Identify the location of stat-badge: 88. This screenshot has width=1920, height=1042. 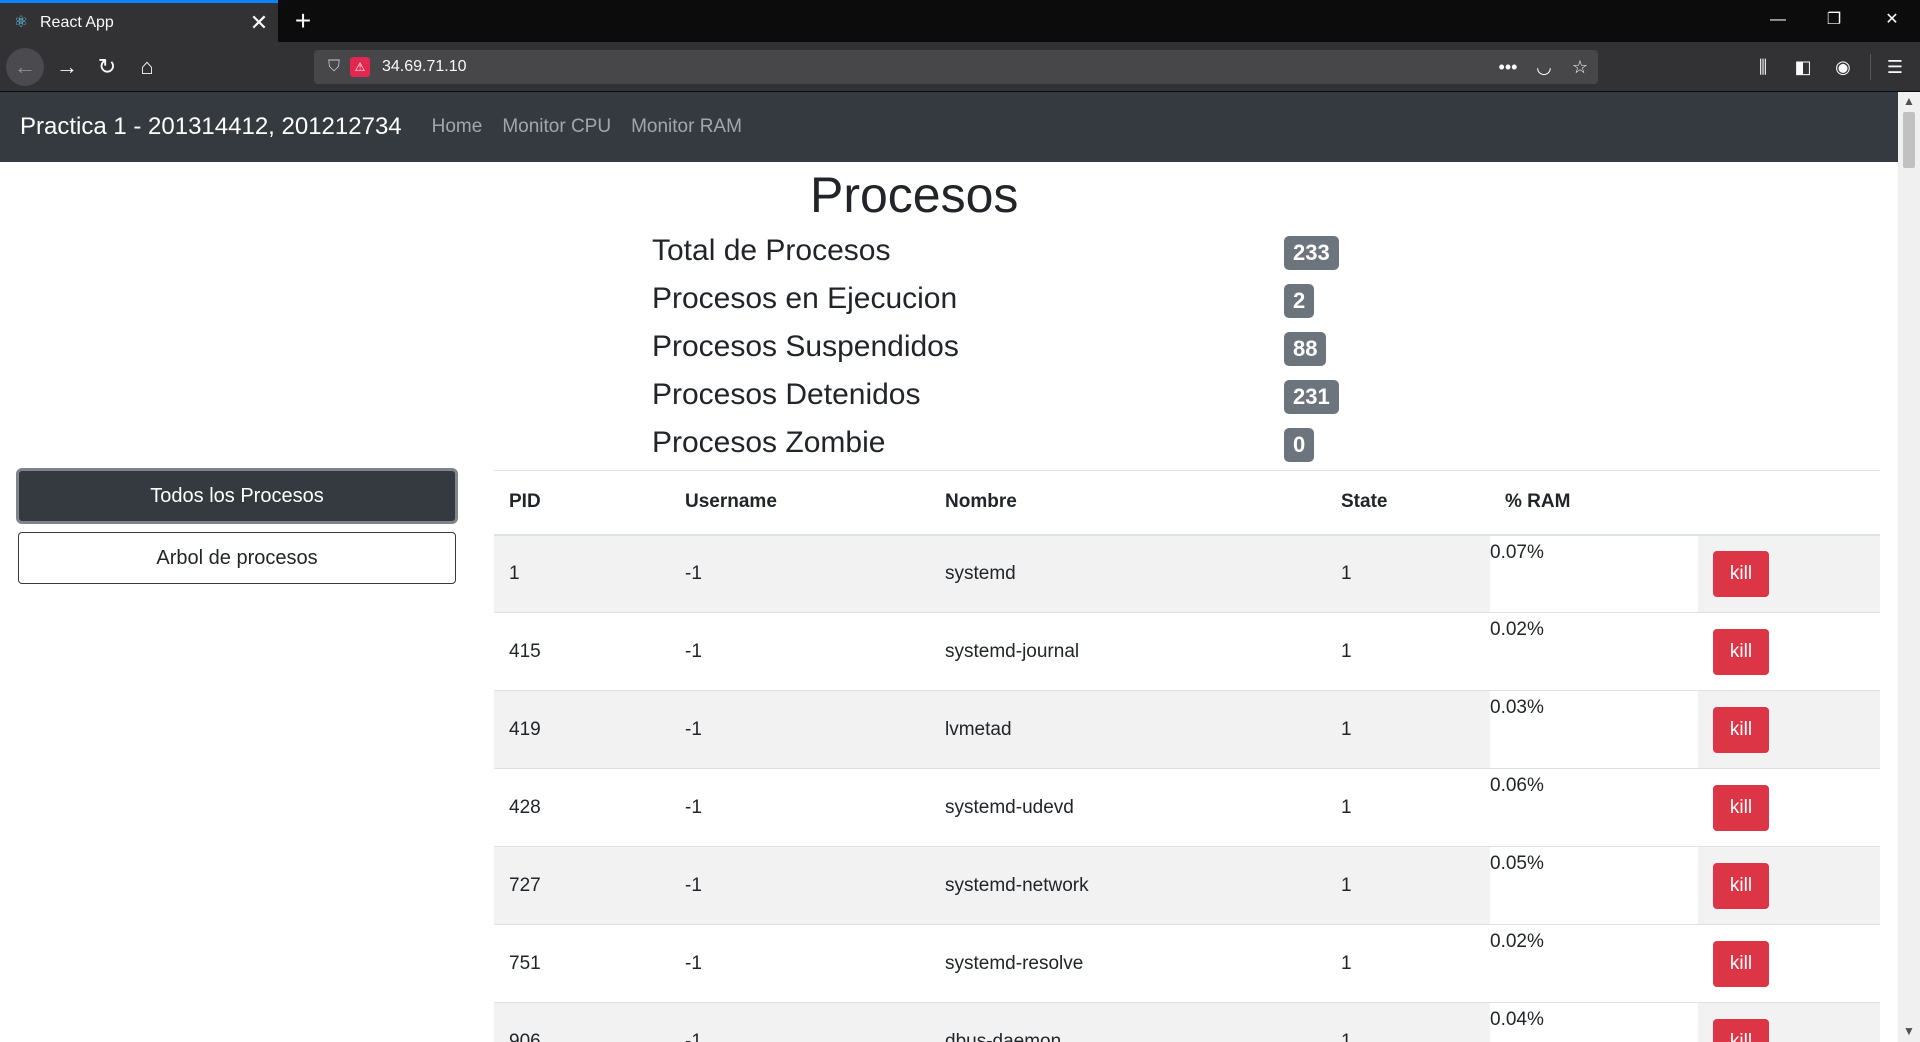
(1305, 349).